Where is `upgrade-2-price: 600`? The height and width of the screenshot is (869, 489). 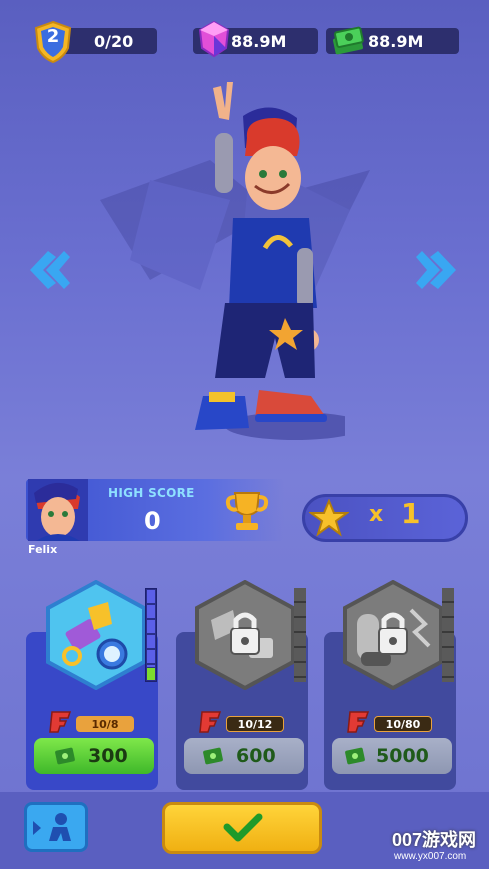
upgrade-2-price: 600 is located at coordinates (256, 756).